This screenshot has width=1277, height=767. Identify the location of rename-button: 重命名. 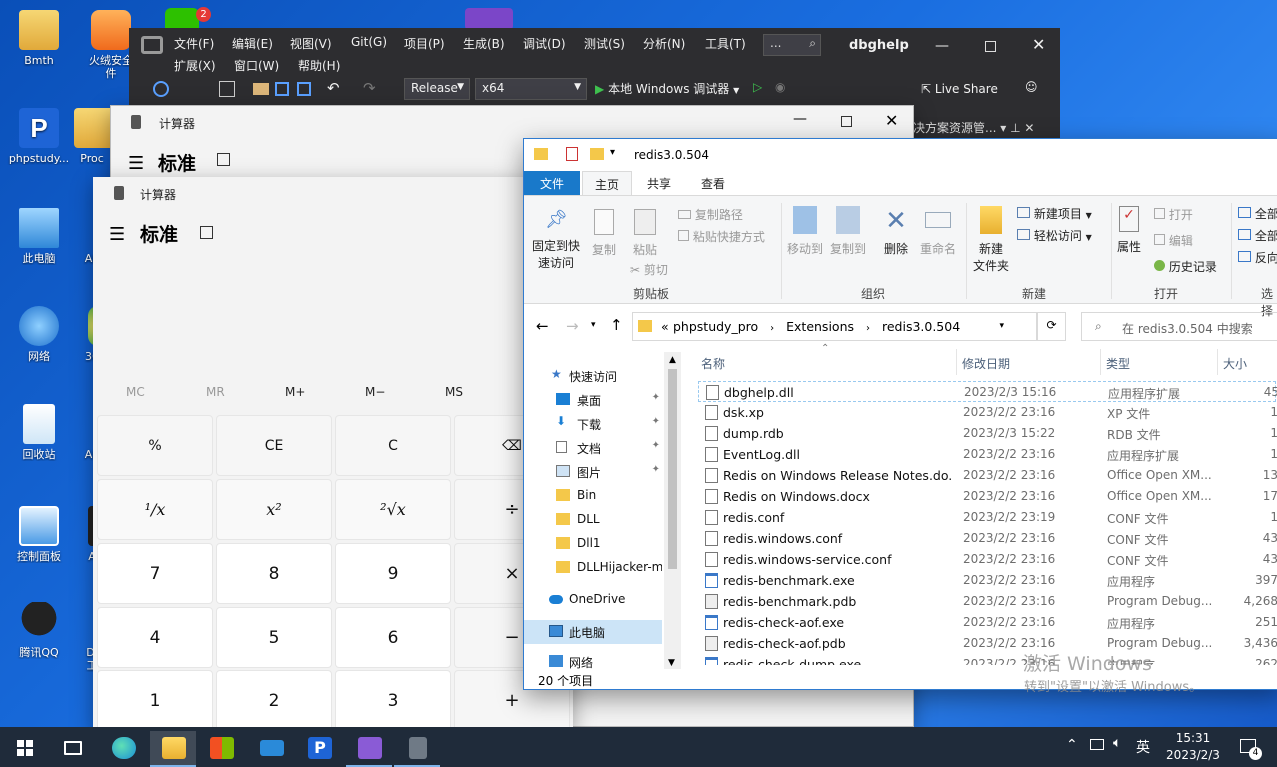
(938, 231).